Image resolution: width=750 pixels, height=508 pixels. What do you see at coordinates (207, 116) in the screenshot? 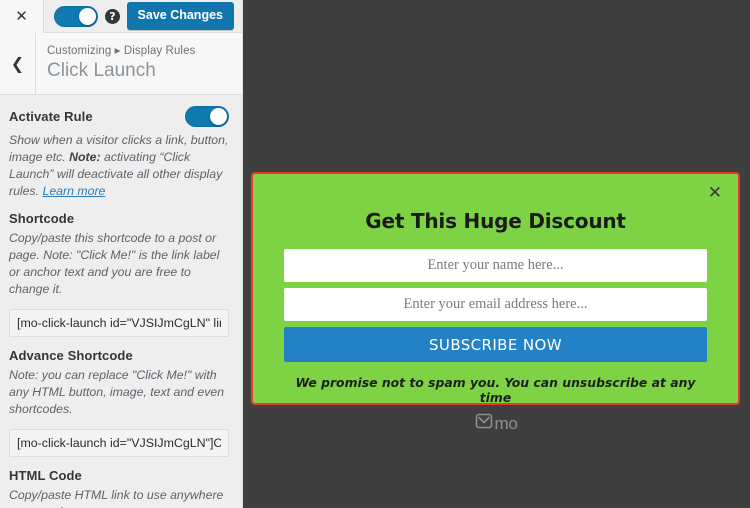
I see `activate-rule-toggle` at bounding box center [207, 116].